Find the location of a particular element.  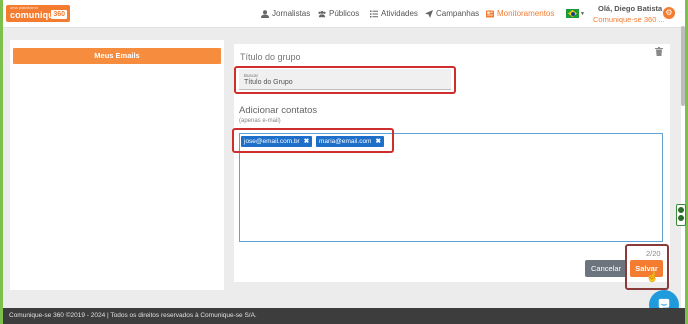

nav-monitoramentos: Monitoramentos is located at coordinates (520, 13).